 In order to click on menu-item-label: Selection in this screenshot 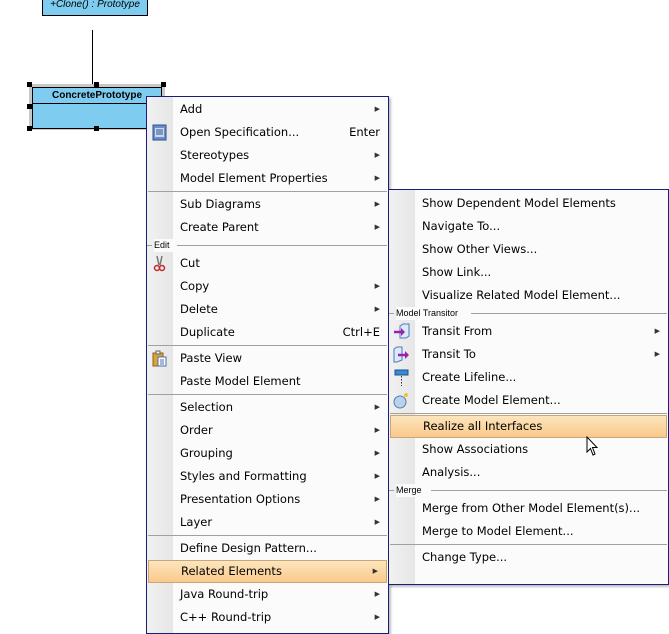, I will do `click(206, 407)`.